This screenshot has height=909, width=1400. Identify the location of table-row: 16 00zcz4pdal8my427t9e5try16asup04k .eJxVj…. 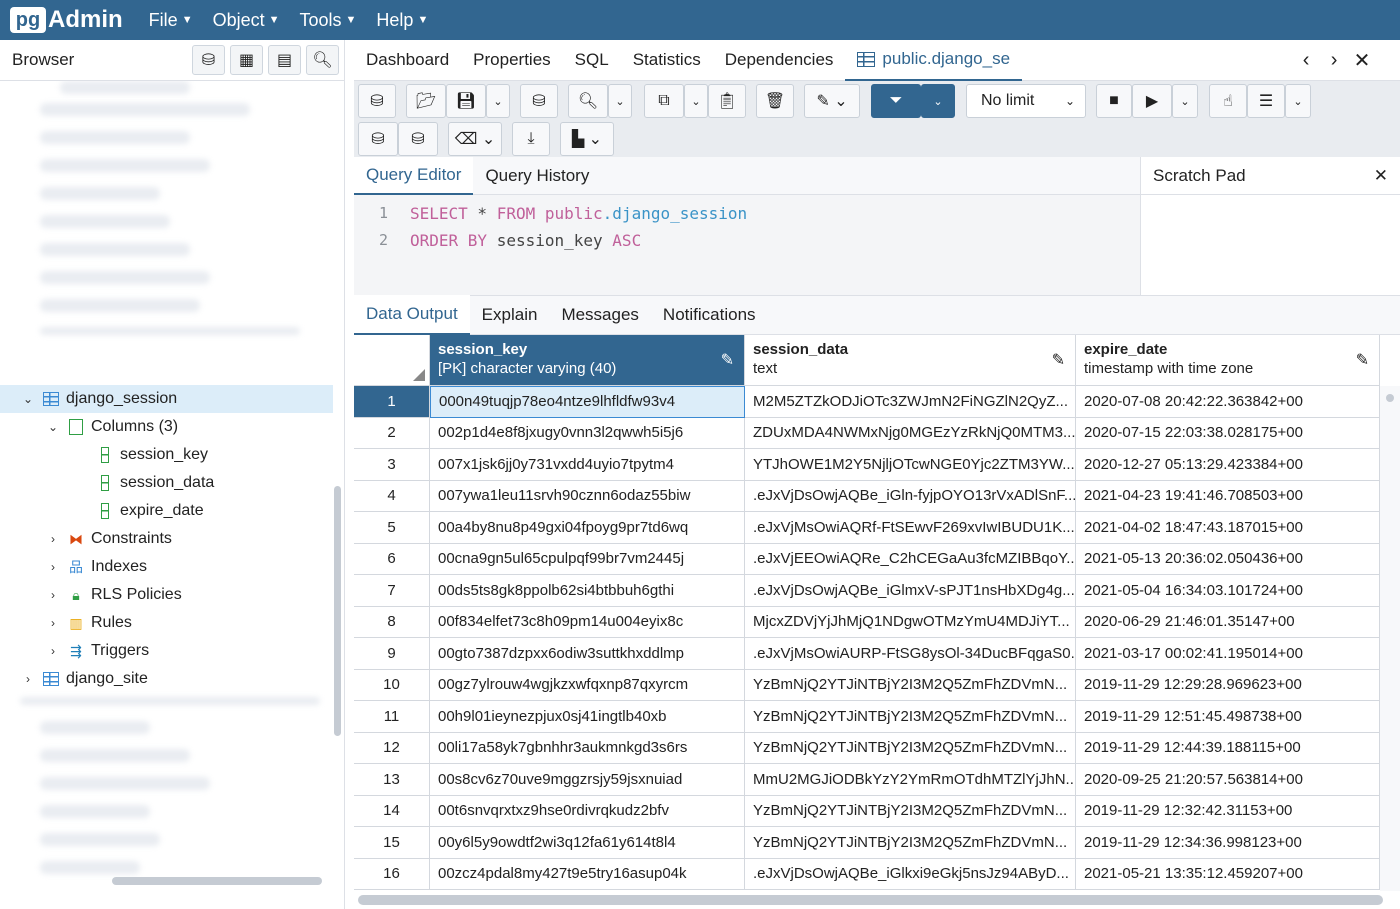
(867, 874).